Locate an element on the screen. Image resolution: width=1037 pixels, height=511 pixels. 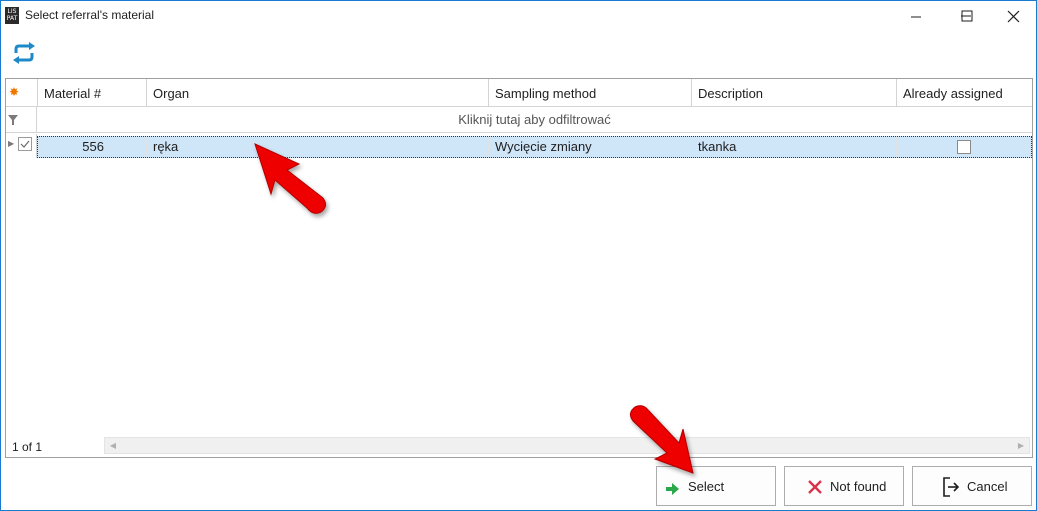
table-row: 556 ręka Wycięcie zmiany tkanka is located at coordinates (534, 147).